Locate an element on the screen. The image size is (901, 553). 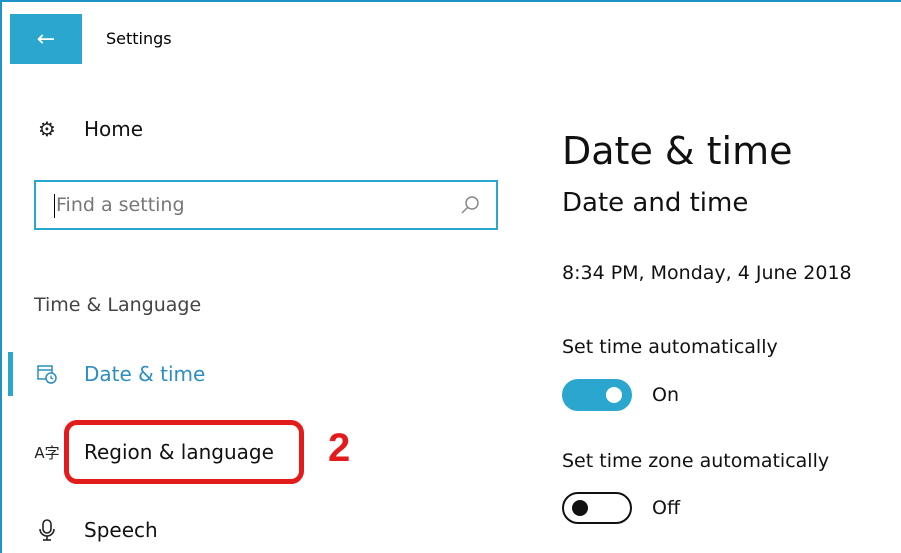
section-title: Date and time is located at coordinates (655, 203).